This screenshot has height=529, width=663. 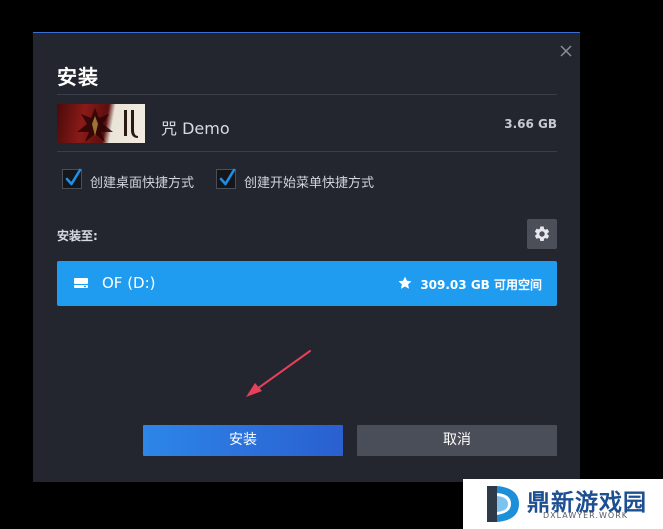 What do you see at coordinates (131, 124) in the screenshot?
I see `game-art-glyph` at bounding box center [131, 124].